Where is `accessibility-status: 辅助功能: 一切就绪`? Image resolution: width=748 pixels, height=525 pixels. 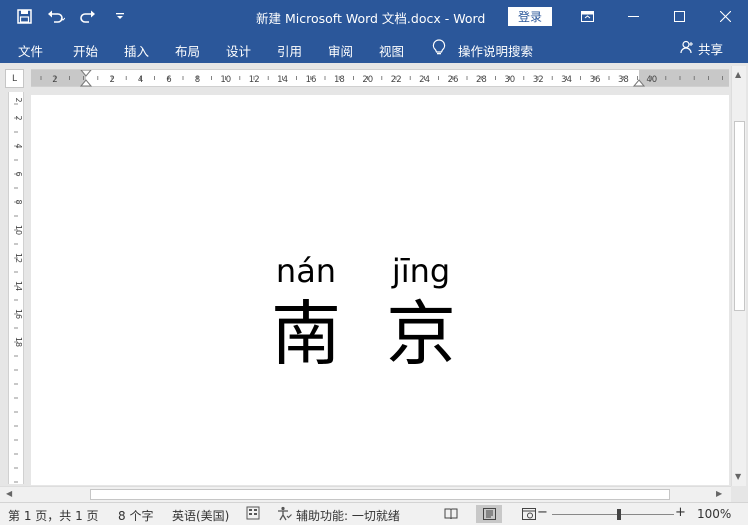
accessibility-status: 辅助功能: 一切就绪 is located at coordinates (348, 515).